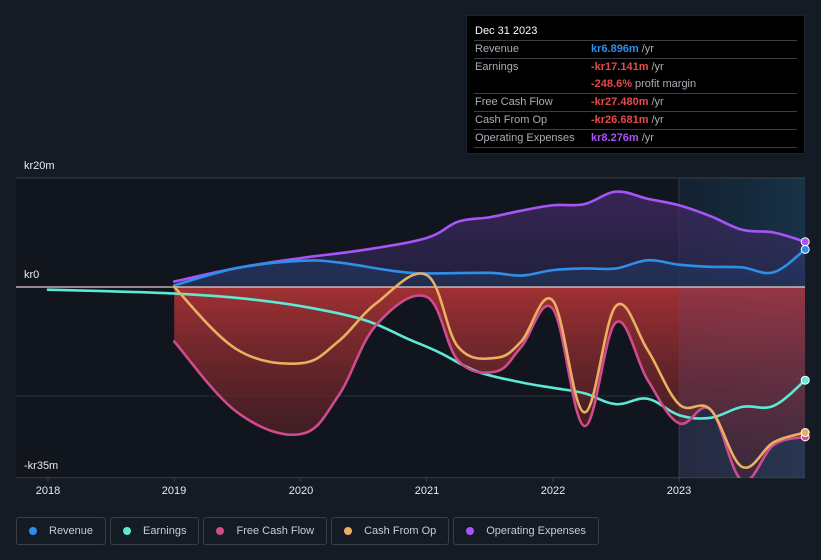 The height and width of the screenshot is (560, 821). Describe the element at coordinates (553, 491) in the screenshot. I see `x-tick-label: 2022` at that location.